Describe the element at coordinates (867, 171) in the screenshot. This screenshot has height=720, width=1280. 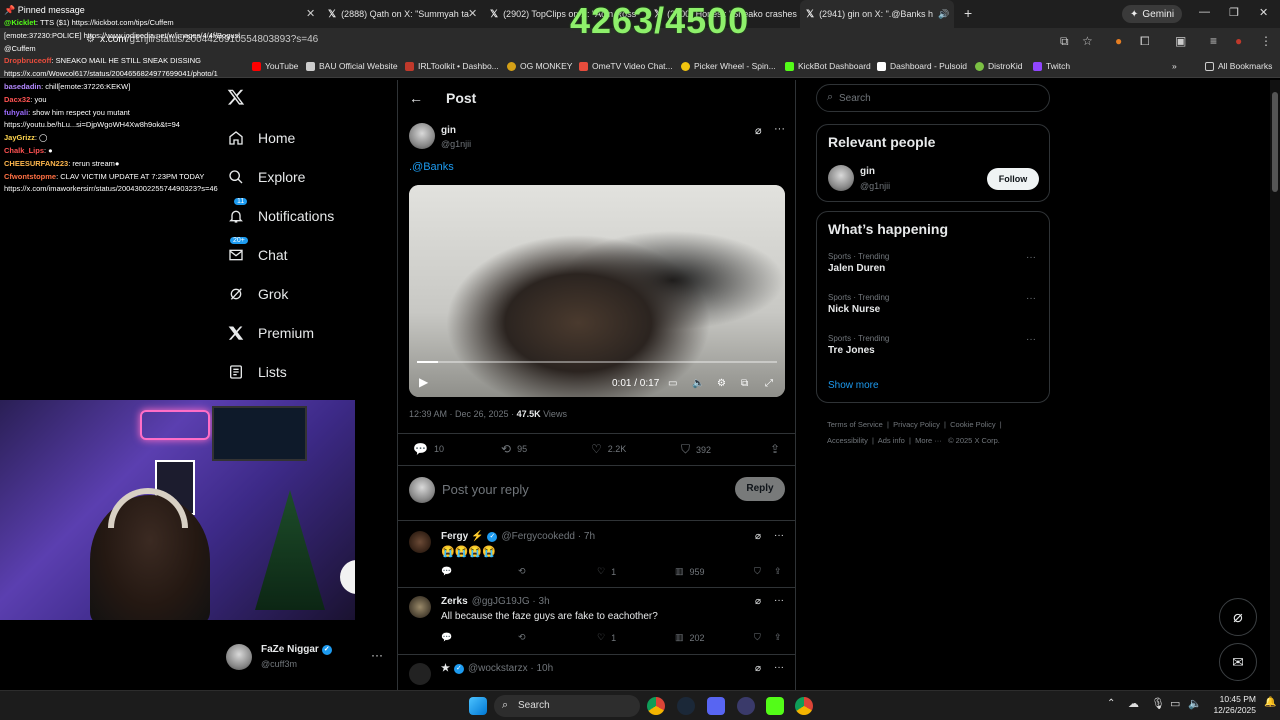
I see `person-name: gin` at that location.